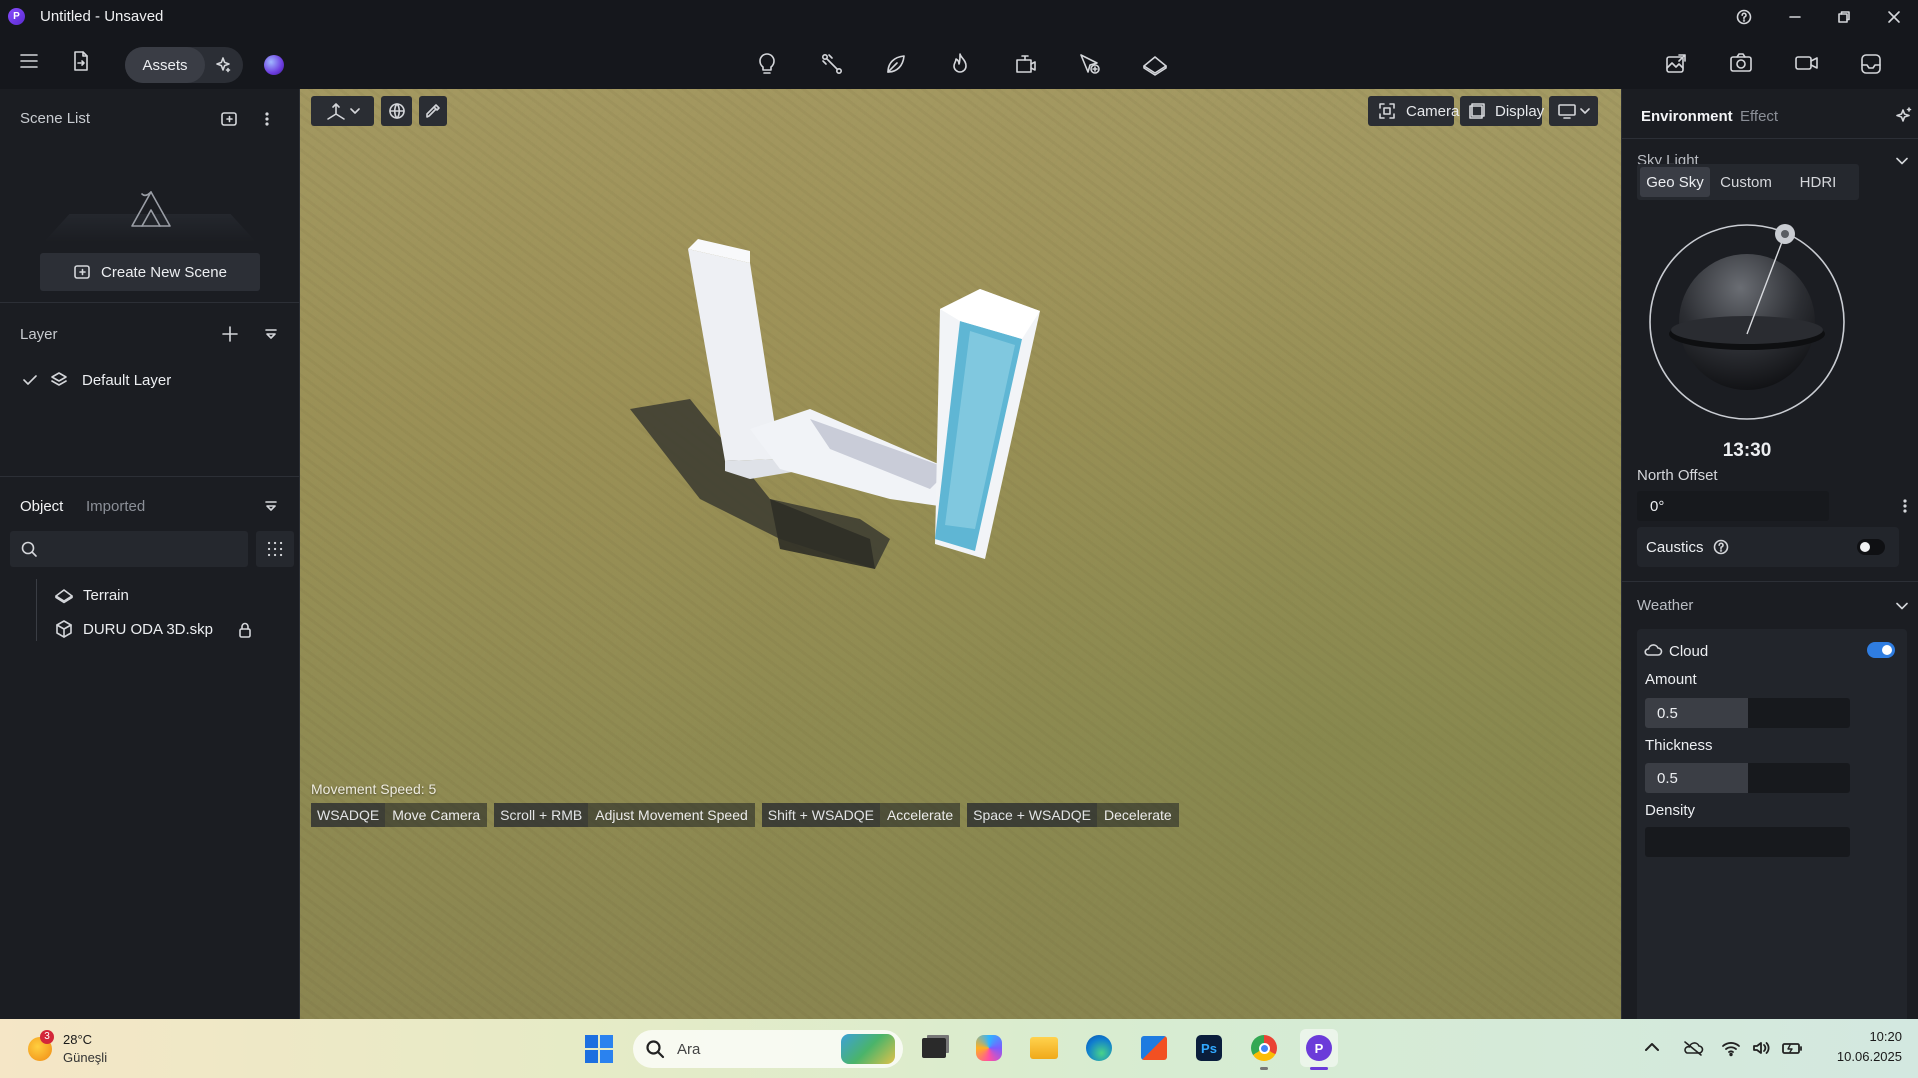 The width and height of the screenshot is (1918, 1078). What do you see at coordinates (1747, 713) in the screenshot?
I see `amount-slider: 0.5` at bounding box center [1747, 713].